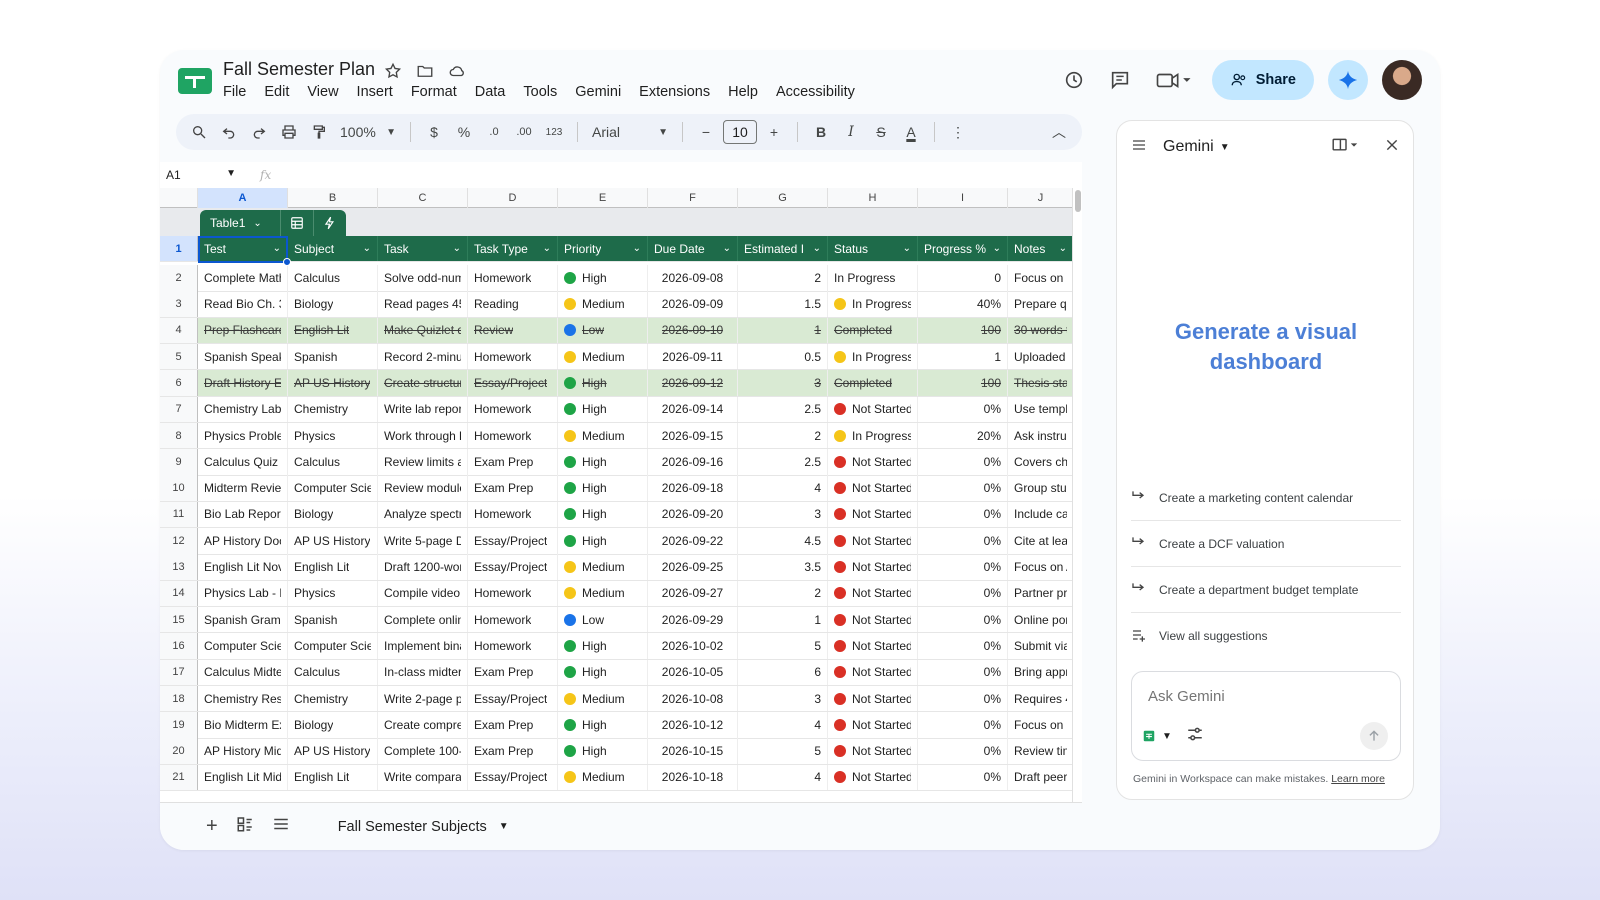 The height and width of the screenshot is (900, 1600). What do you see at coordinates (179, 567) in the screenshot?
I see `row-number: 13` at bounding box center [179, 567].